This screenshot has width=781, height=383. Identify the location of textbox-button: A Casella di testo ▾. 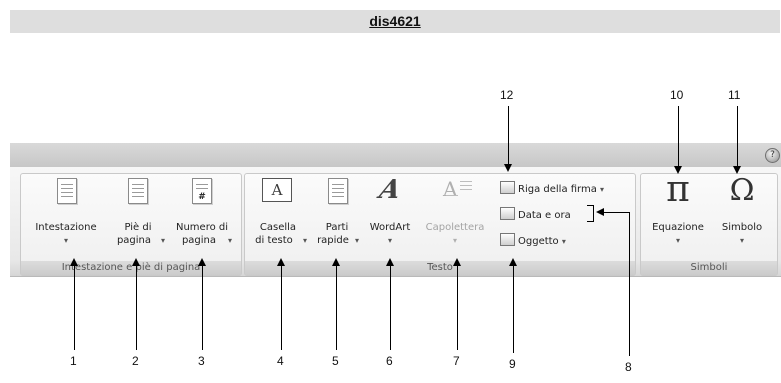
(278, 217).